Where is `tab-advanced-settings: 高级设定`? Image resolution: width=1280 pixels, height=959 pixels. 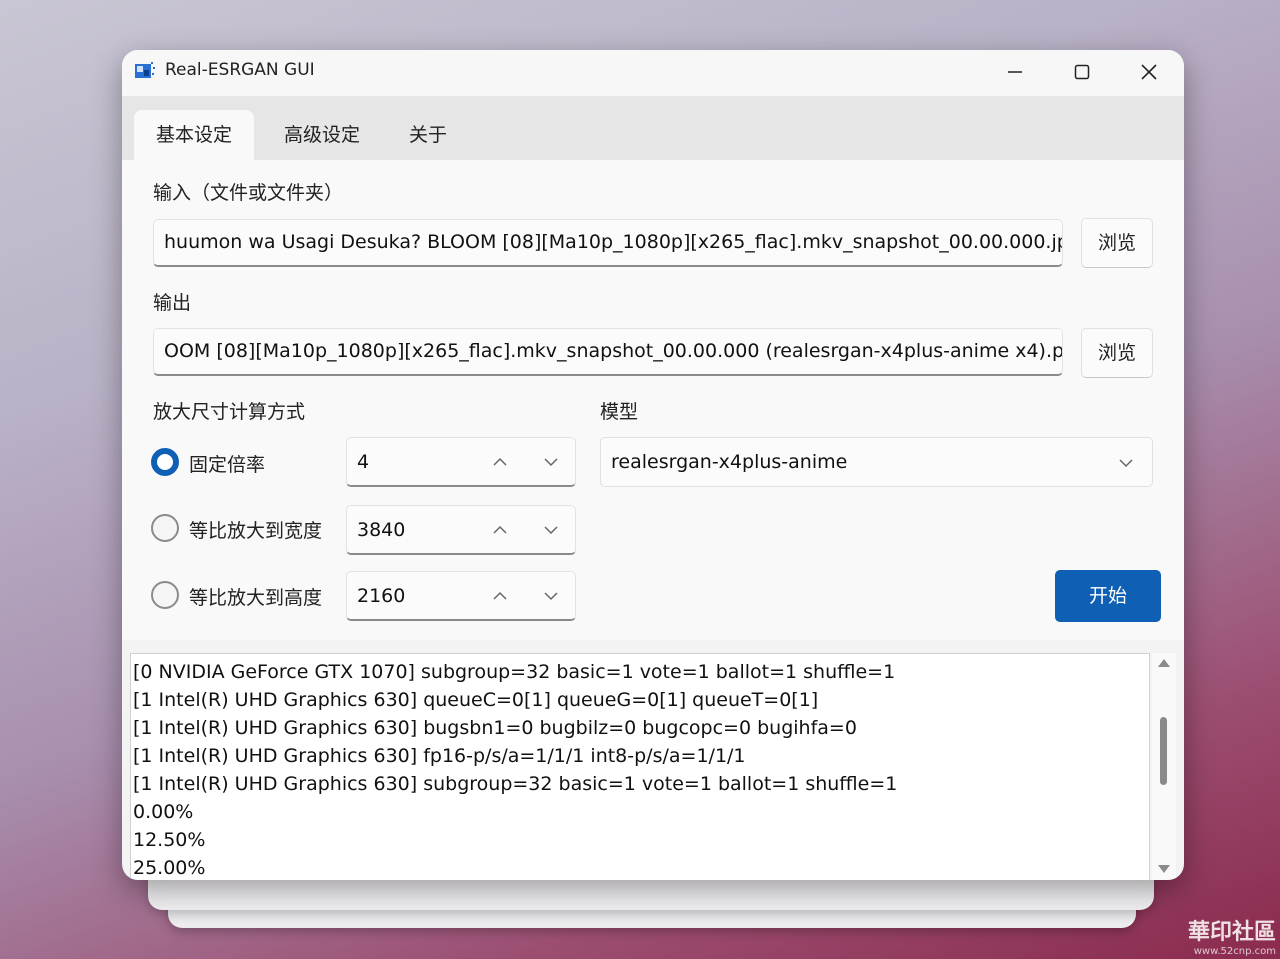 tab-advanced-settings: 高级设定 is located at coordinates (322, 135).